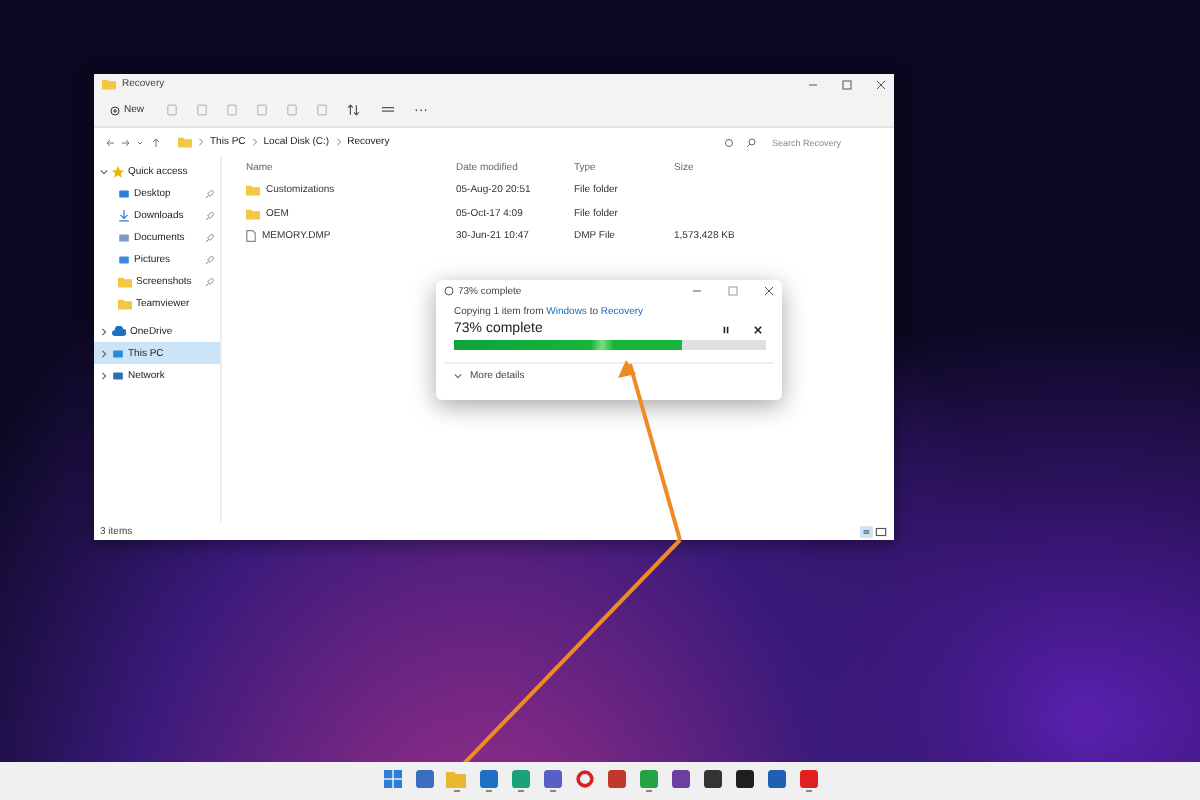 This screenshot has height=800, width=1200. What do you see at coordinates (584, 779) in the screenshot?
I see `ring-icon` at bounding box center [584, 779].